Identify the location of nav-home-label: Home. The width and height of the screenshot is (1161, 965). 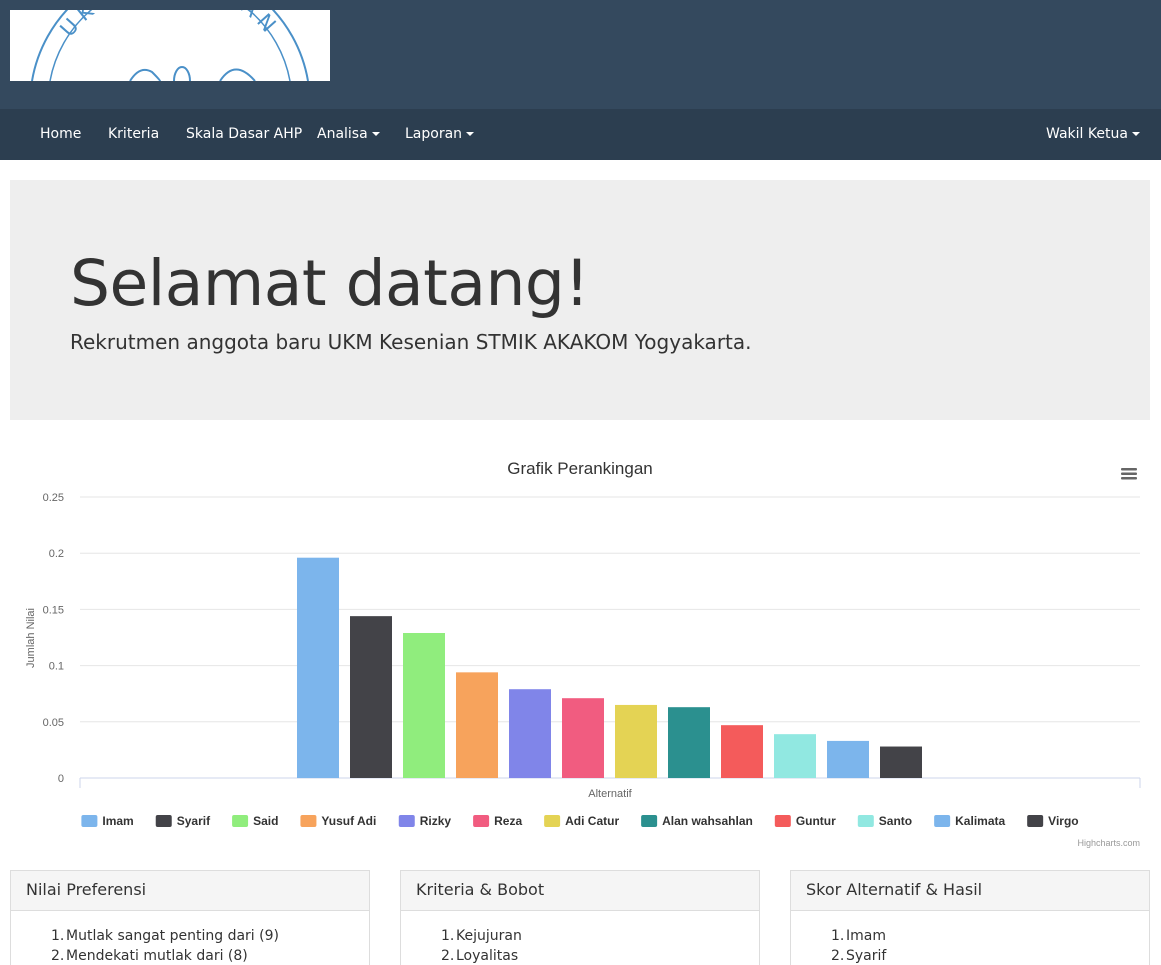
(61, 134).